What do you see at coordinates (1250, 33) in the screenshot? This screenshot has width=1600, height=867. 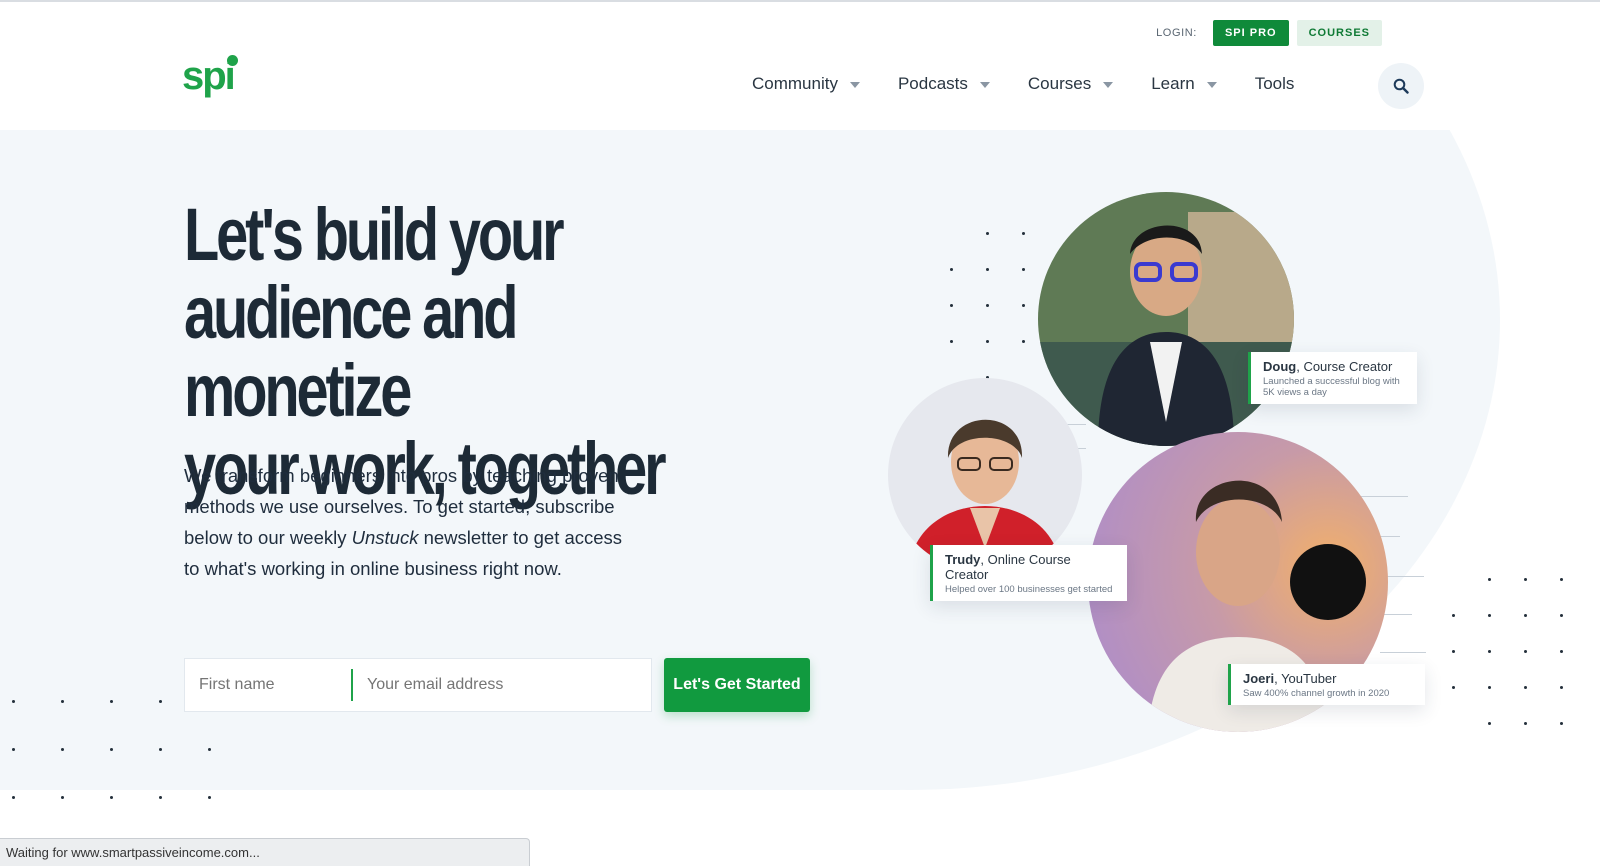 I see `spi-pro-login-button: SPI PRO` at bounding box center [1250, 33].